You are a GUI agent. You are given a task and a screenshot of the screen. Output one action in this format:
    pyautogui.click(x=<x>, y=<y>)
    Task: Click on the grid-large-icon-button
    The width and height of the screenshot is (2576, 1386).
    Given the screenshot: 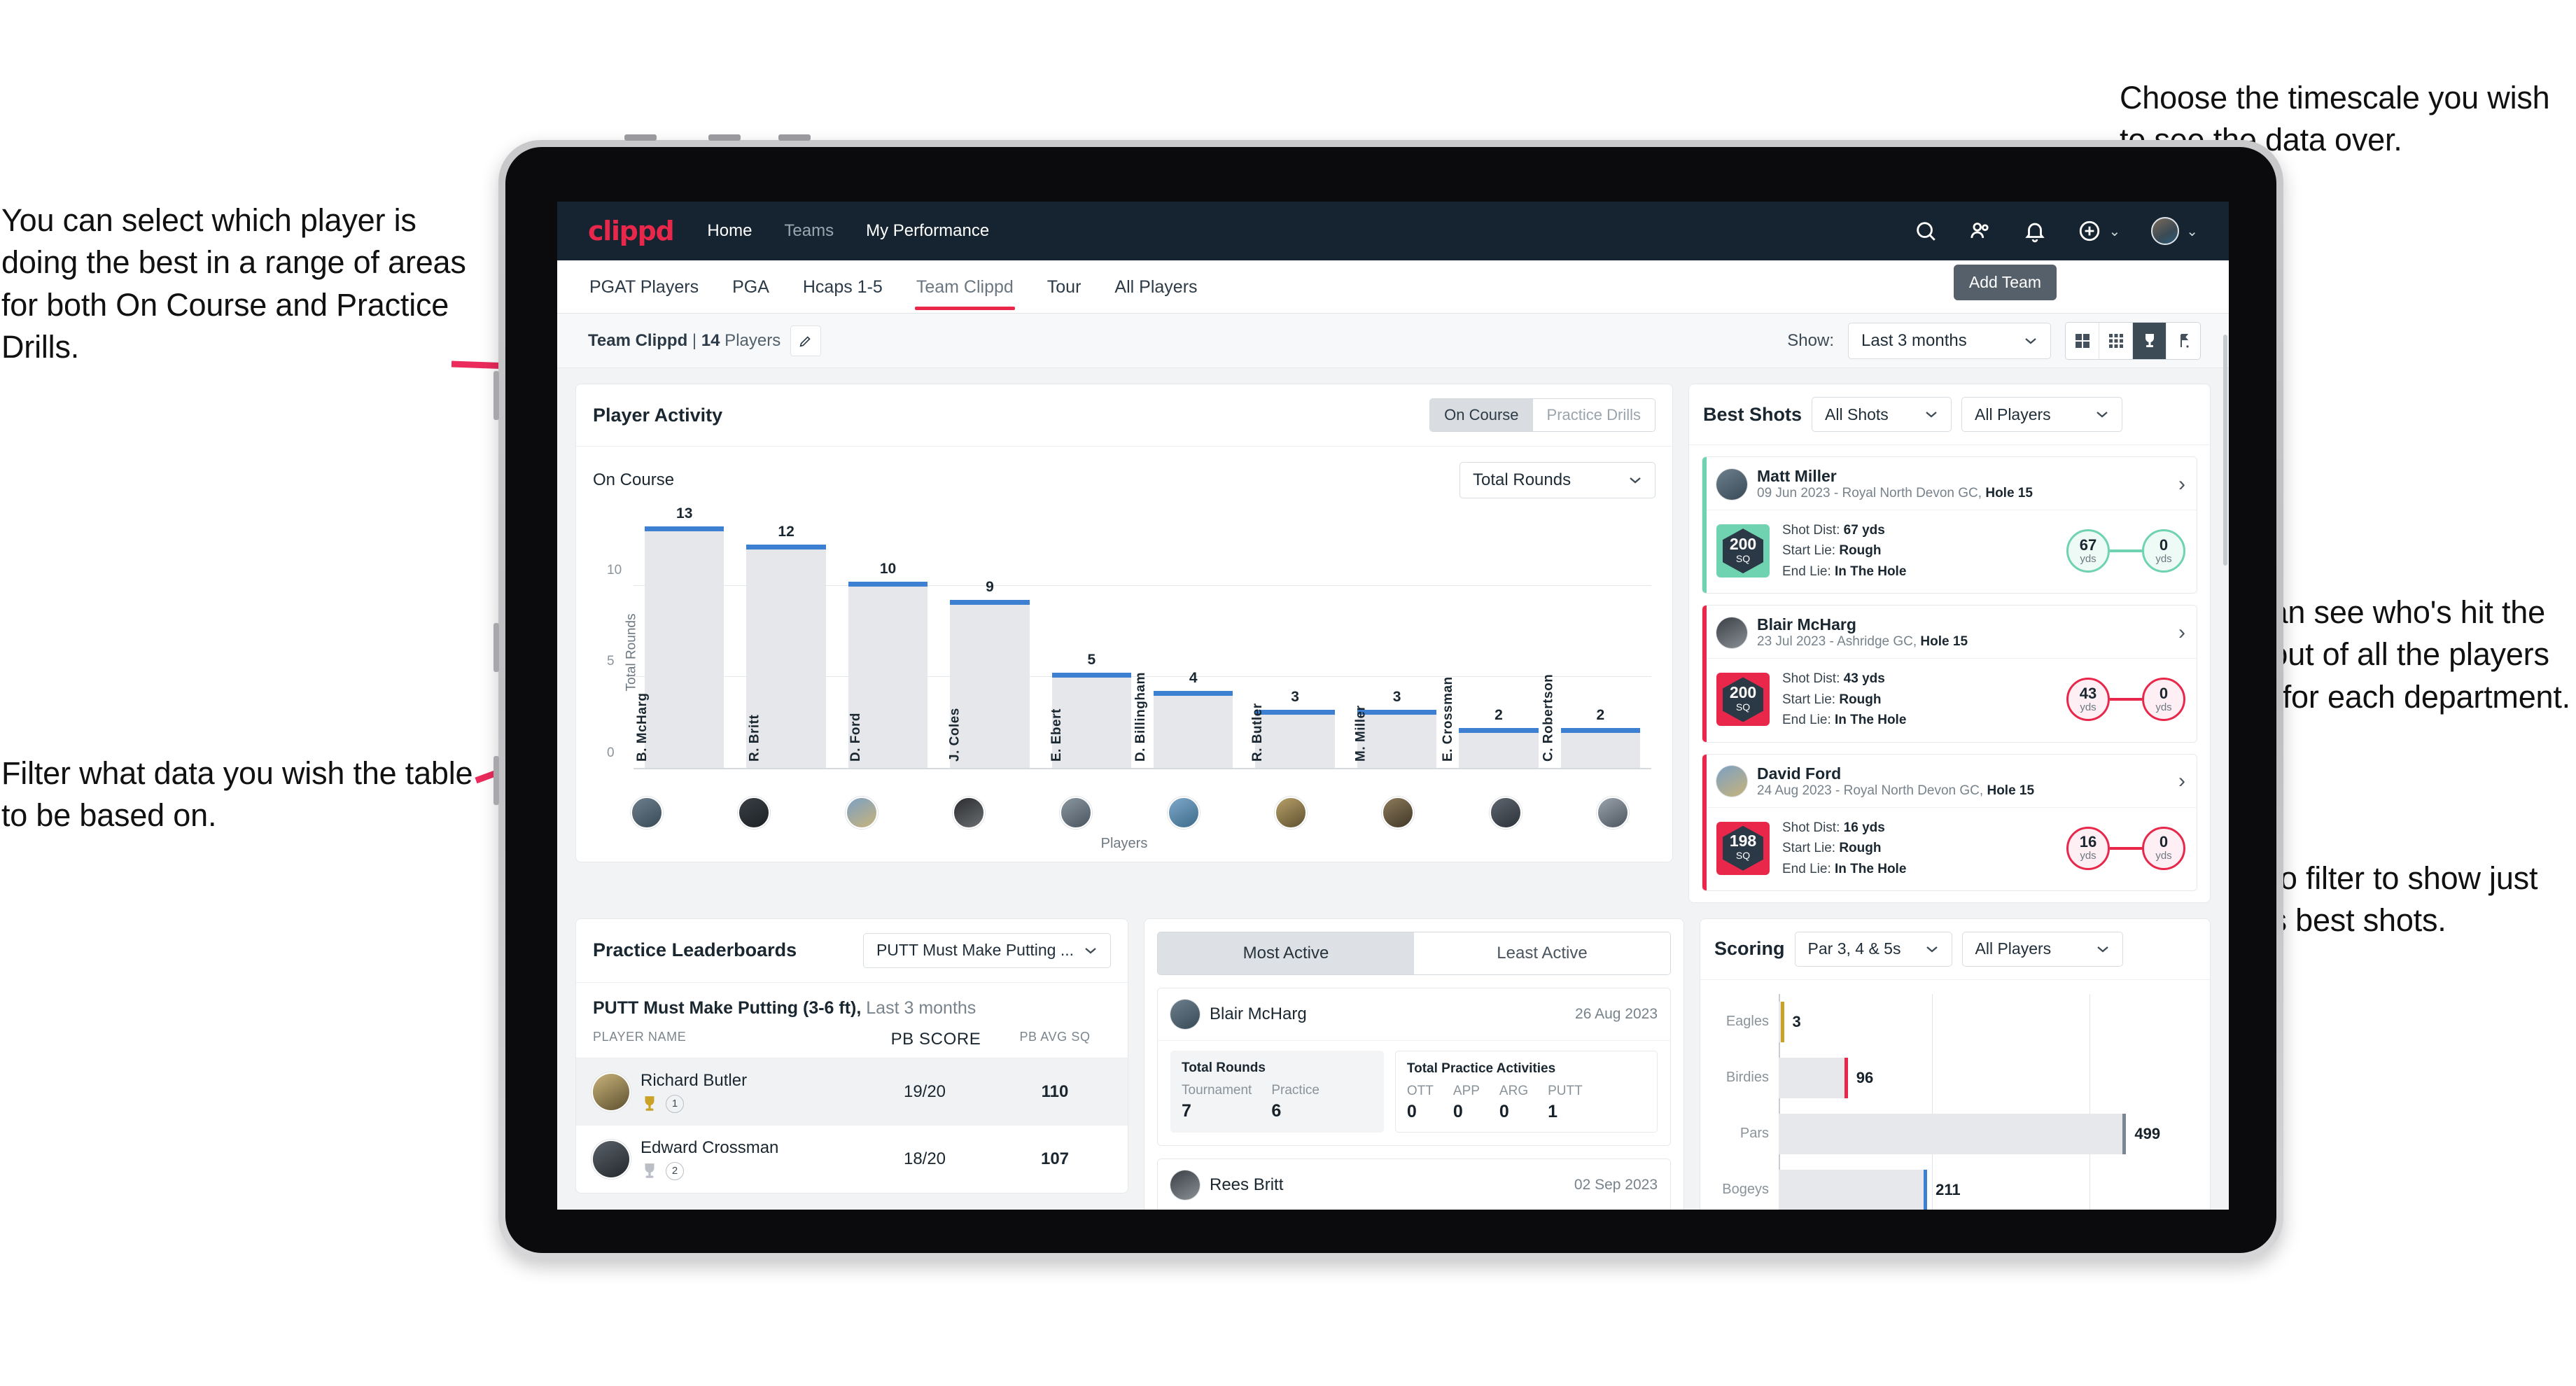 What is the action you would take?
    pyautogui.click(x=2082, y=340)
    